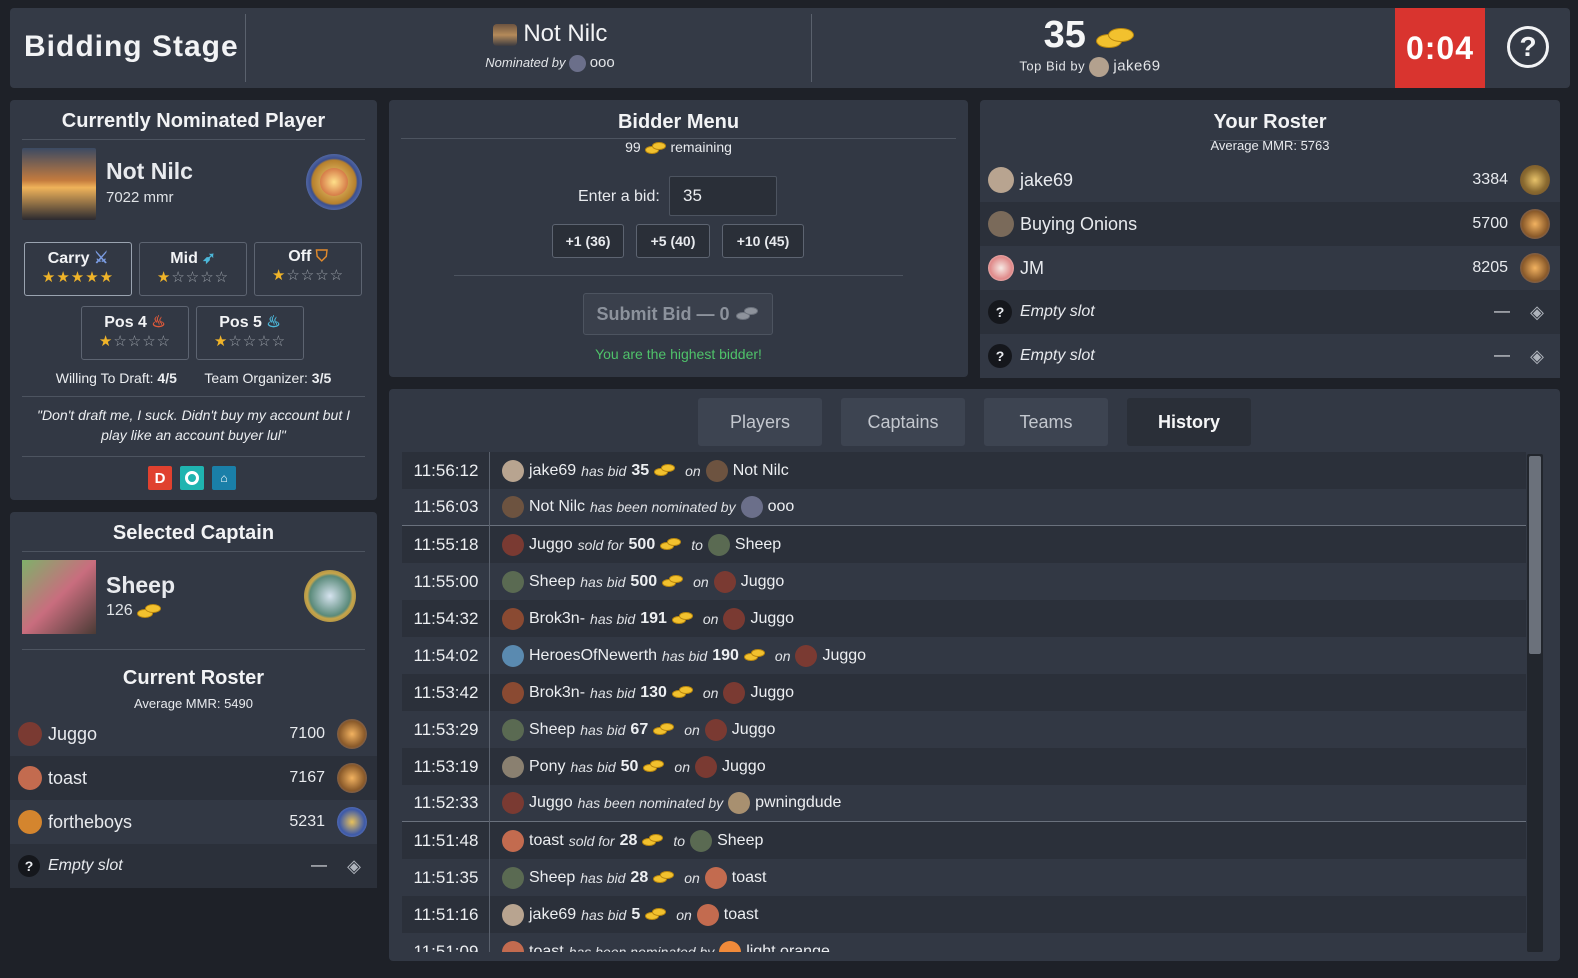 The width and height of the screenshot is (1578, 978). What do you see at coordinates (578, 64) in the screenshot?
I see `user-avatar-icon` at bounding box center [578, 64].